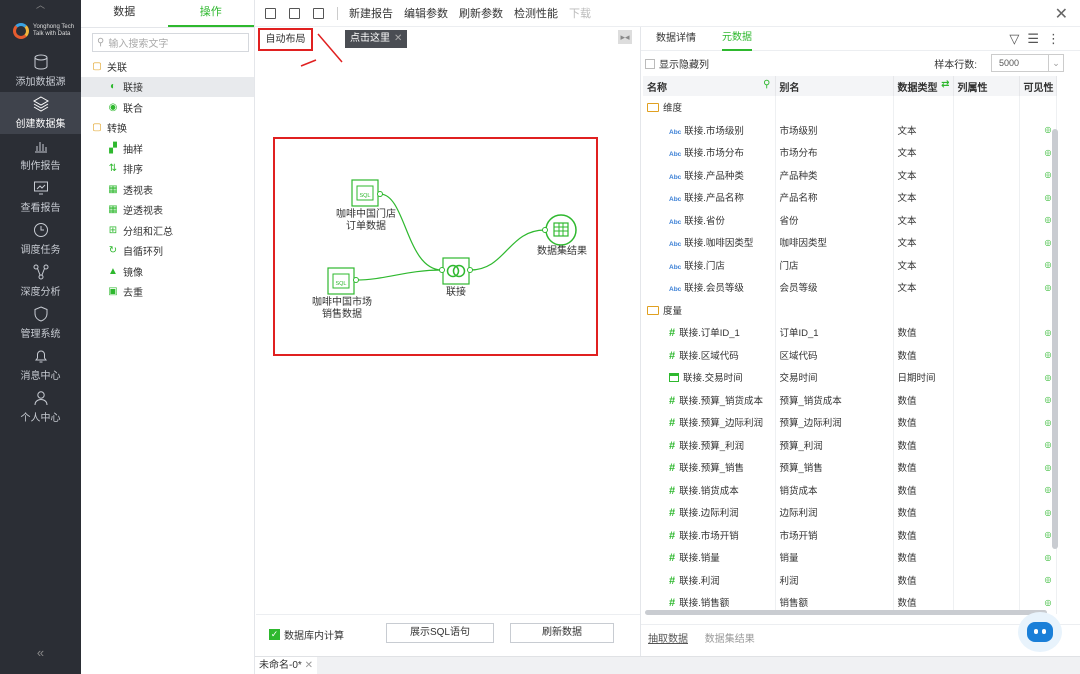 This screenshot has height=674, width=1080. Describe the element at coordinates (40, 113) in the screenshot. I see `nav-item-layers: 创建数据集` at that location.